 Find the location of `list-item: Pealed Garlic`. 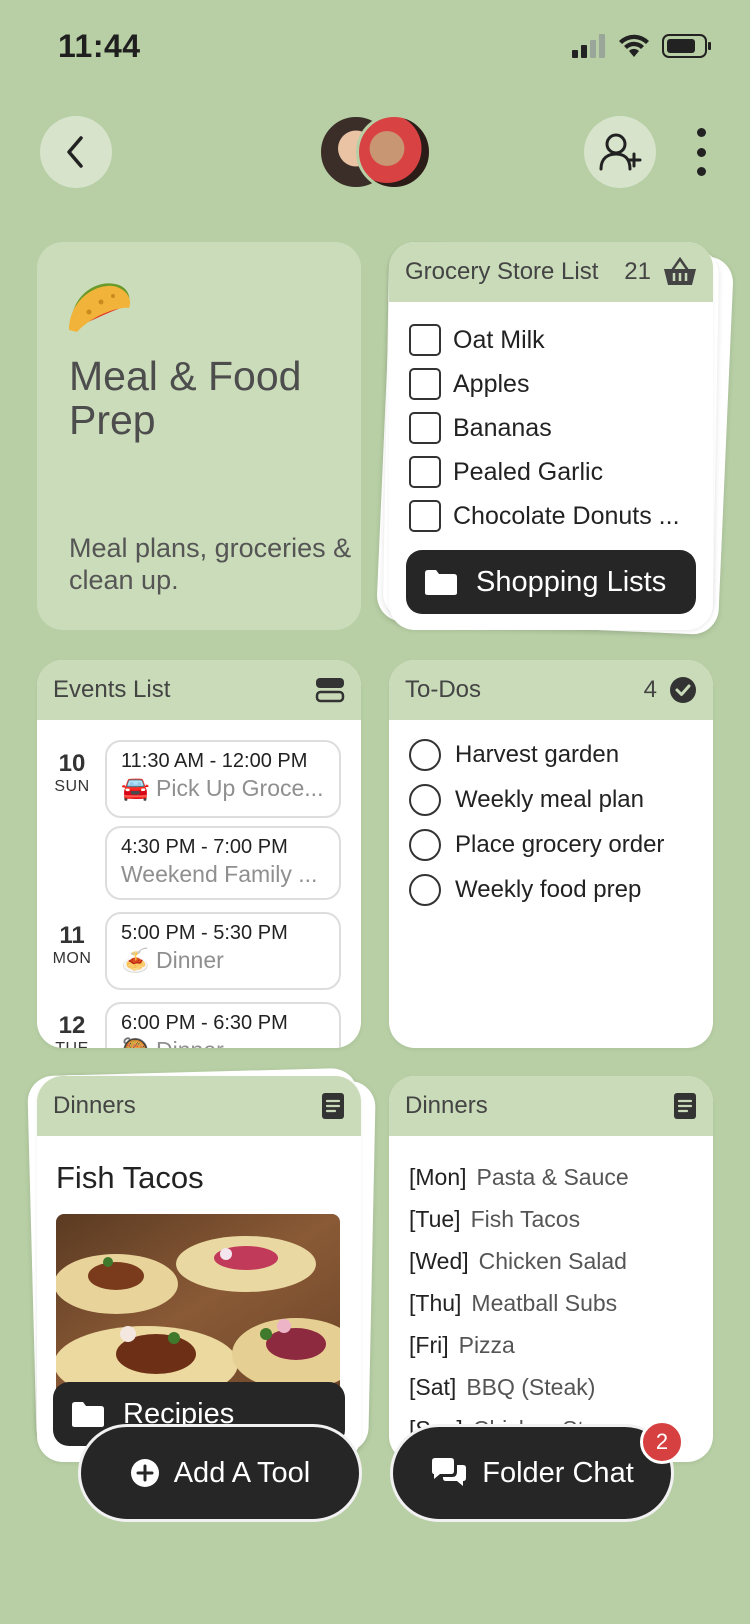

list-item: Pealed Garlic is located at coordinates (551, 472).